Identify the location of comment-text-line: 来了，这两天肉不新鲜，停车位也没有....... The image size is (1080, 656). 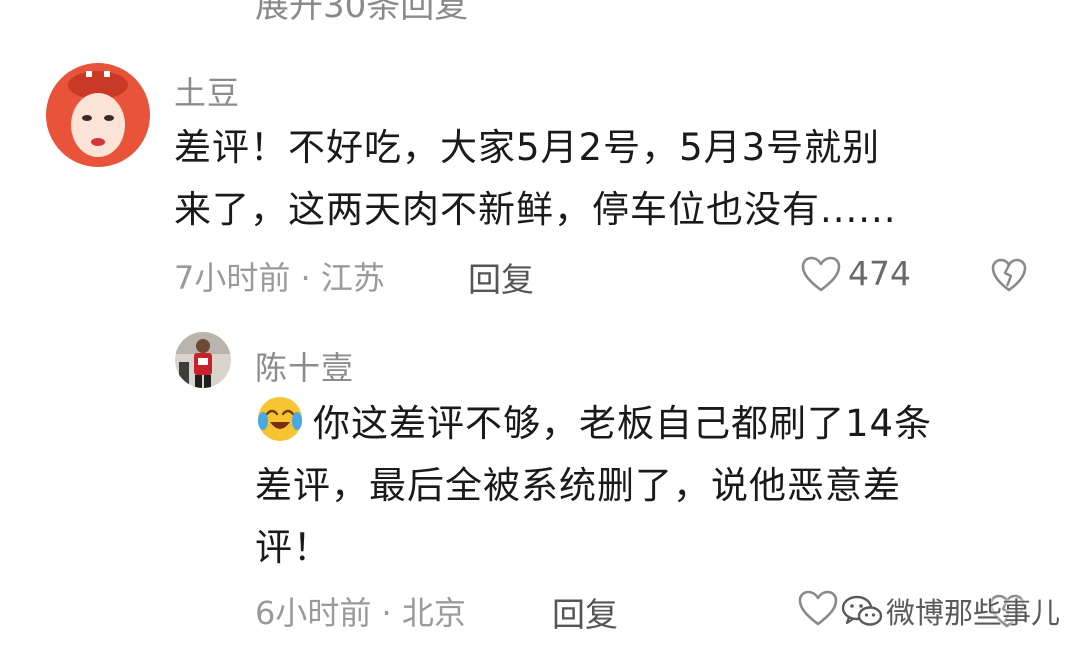
(535, 209).